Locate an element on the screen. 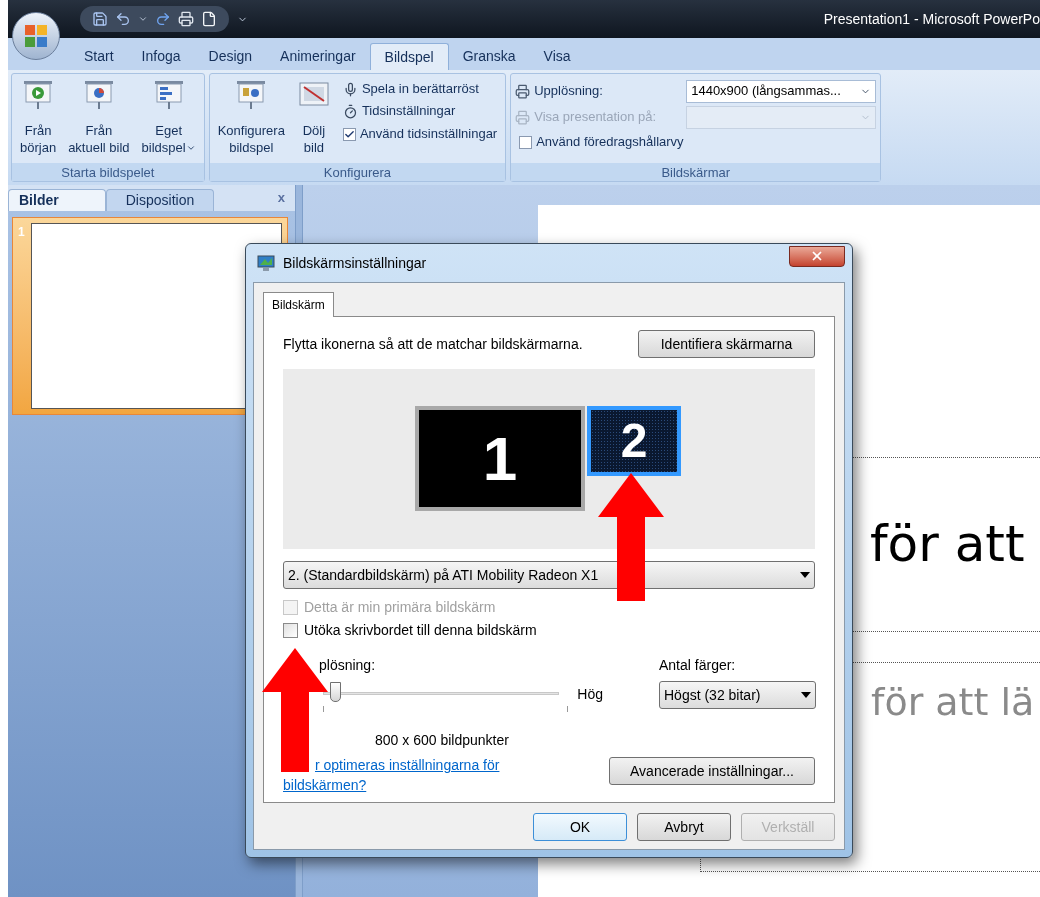 The width and height of the screenshot is (1040, 897). office-logo-icon is located at coordinates (36, 36).